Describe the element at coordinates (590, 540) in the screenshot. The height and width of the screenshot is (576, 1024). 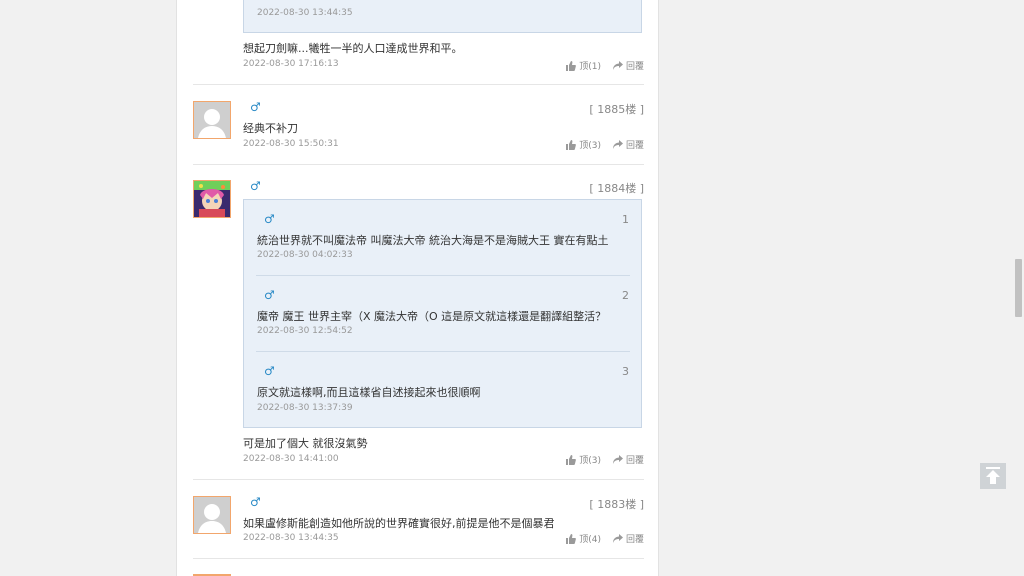
I see `like-count: 顶(4)` at that location.